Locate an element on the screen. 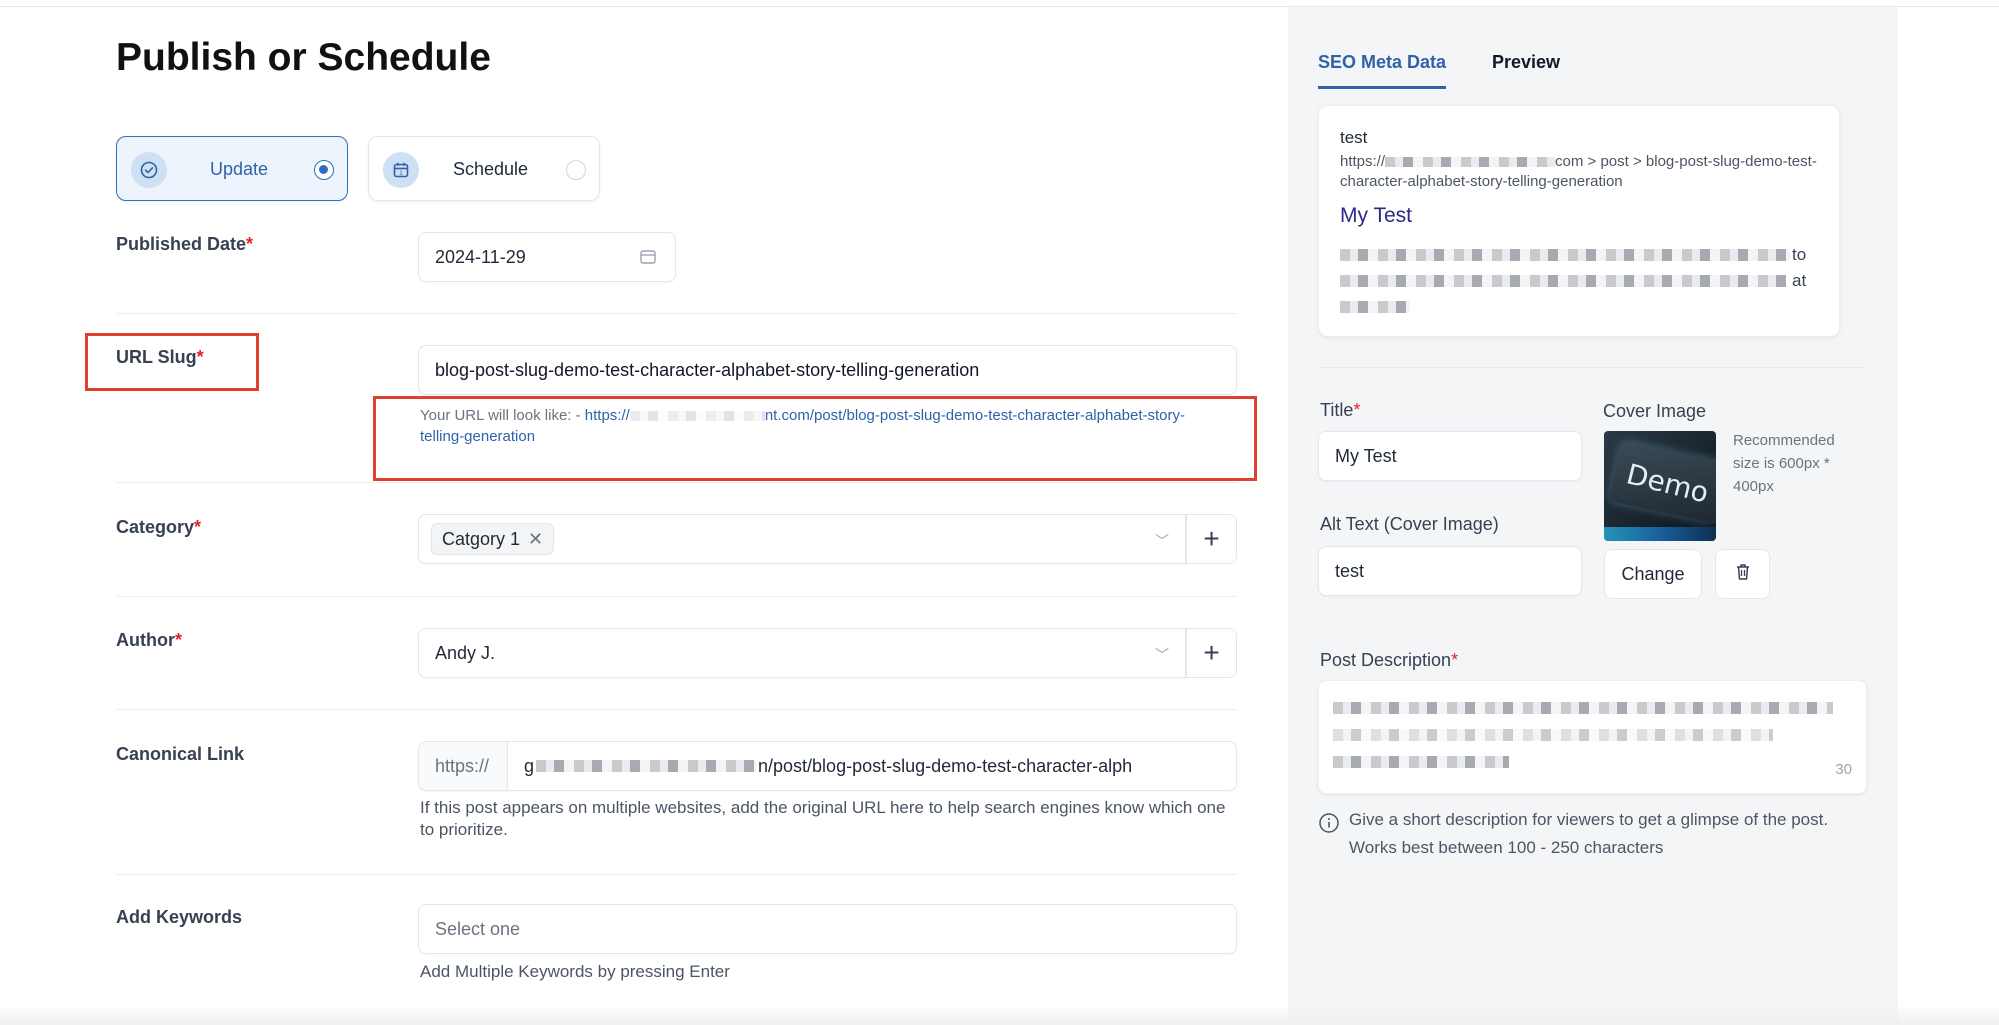  post-description-textarea: 30 is located at coordinates (1592, 737).